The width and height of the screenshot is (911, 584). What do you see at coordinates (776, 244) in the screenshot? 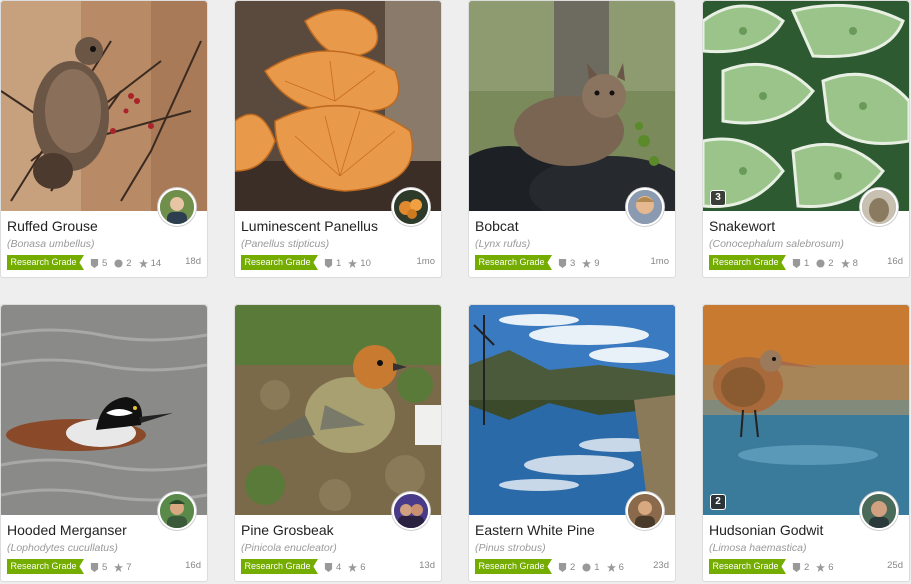
I see `species-scientific-name: (Conocephalum salebrosum)` at bounding box center [776, 244].